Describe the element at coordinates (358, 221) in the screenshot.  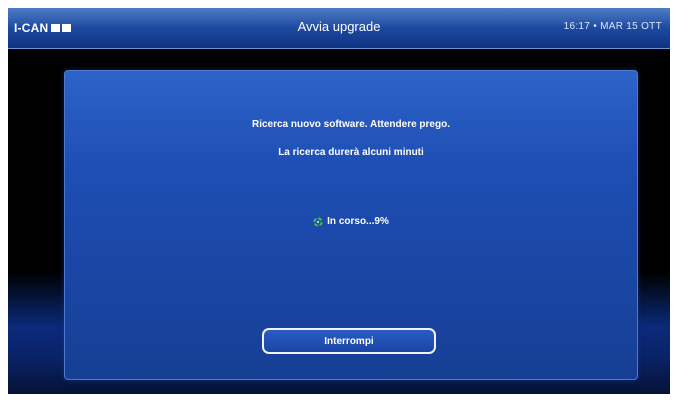
I see `progress-text: In corso...9%` at that location.